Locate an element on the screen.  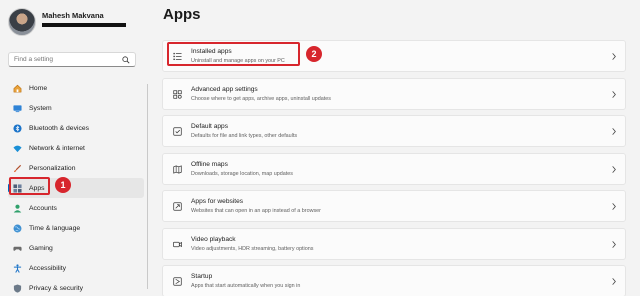
sidebar-item-bluetooth: Bluetooth & devices is located at coordinates (76, 128).